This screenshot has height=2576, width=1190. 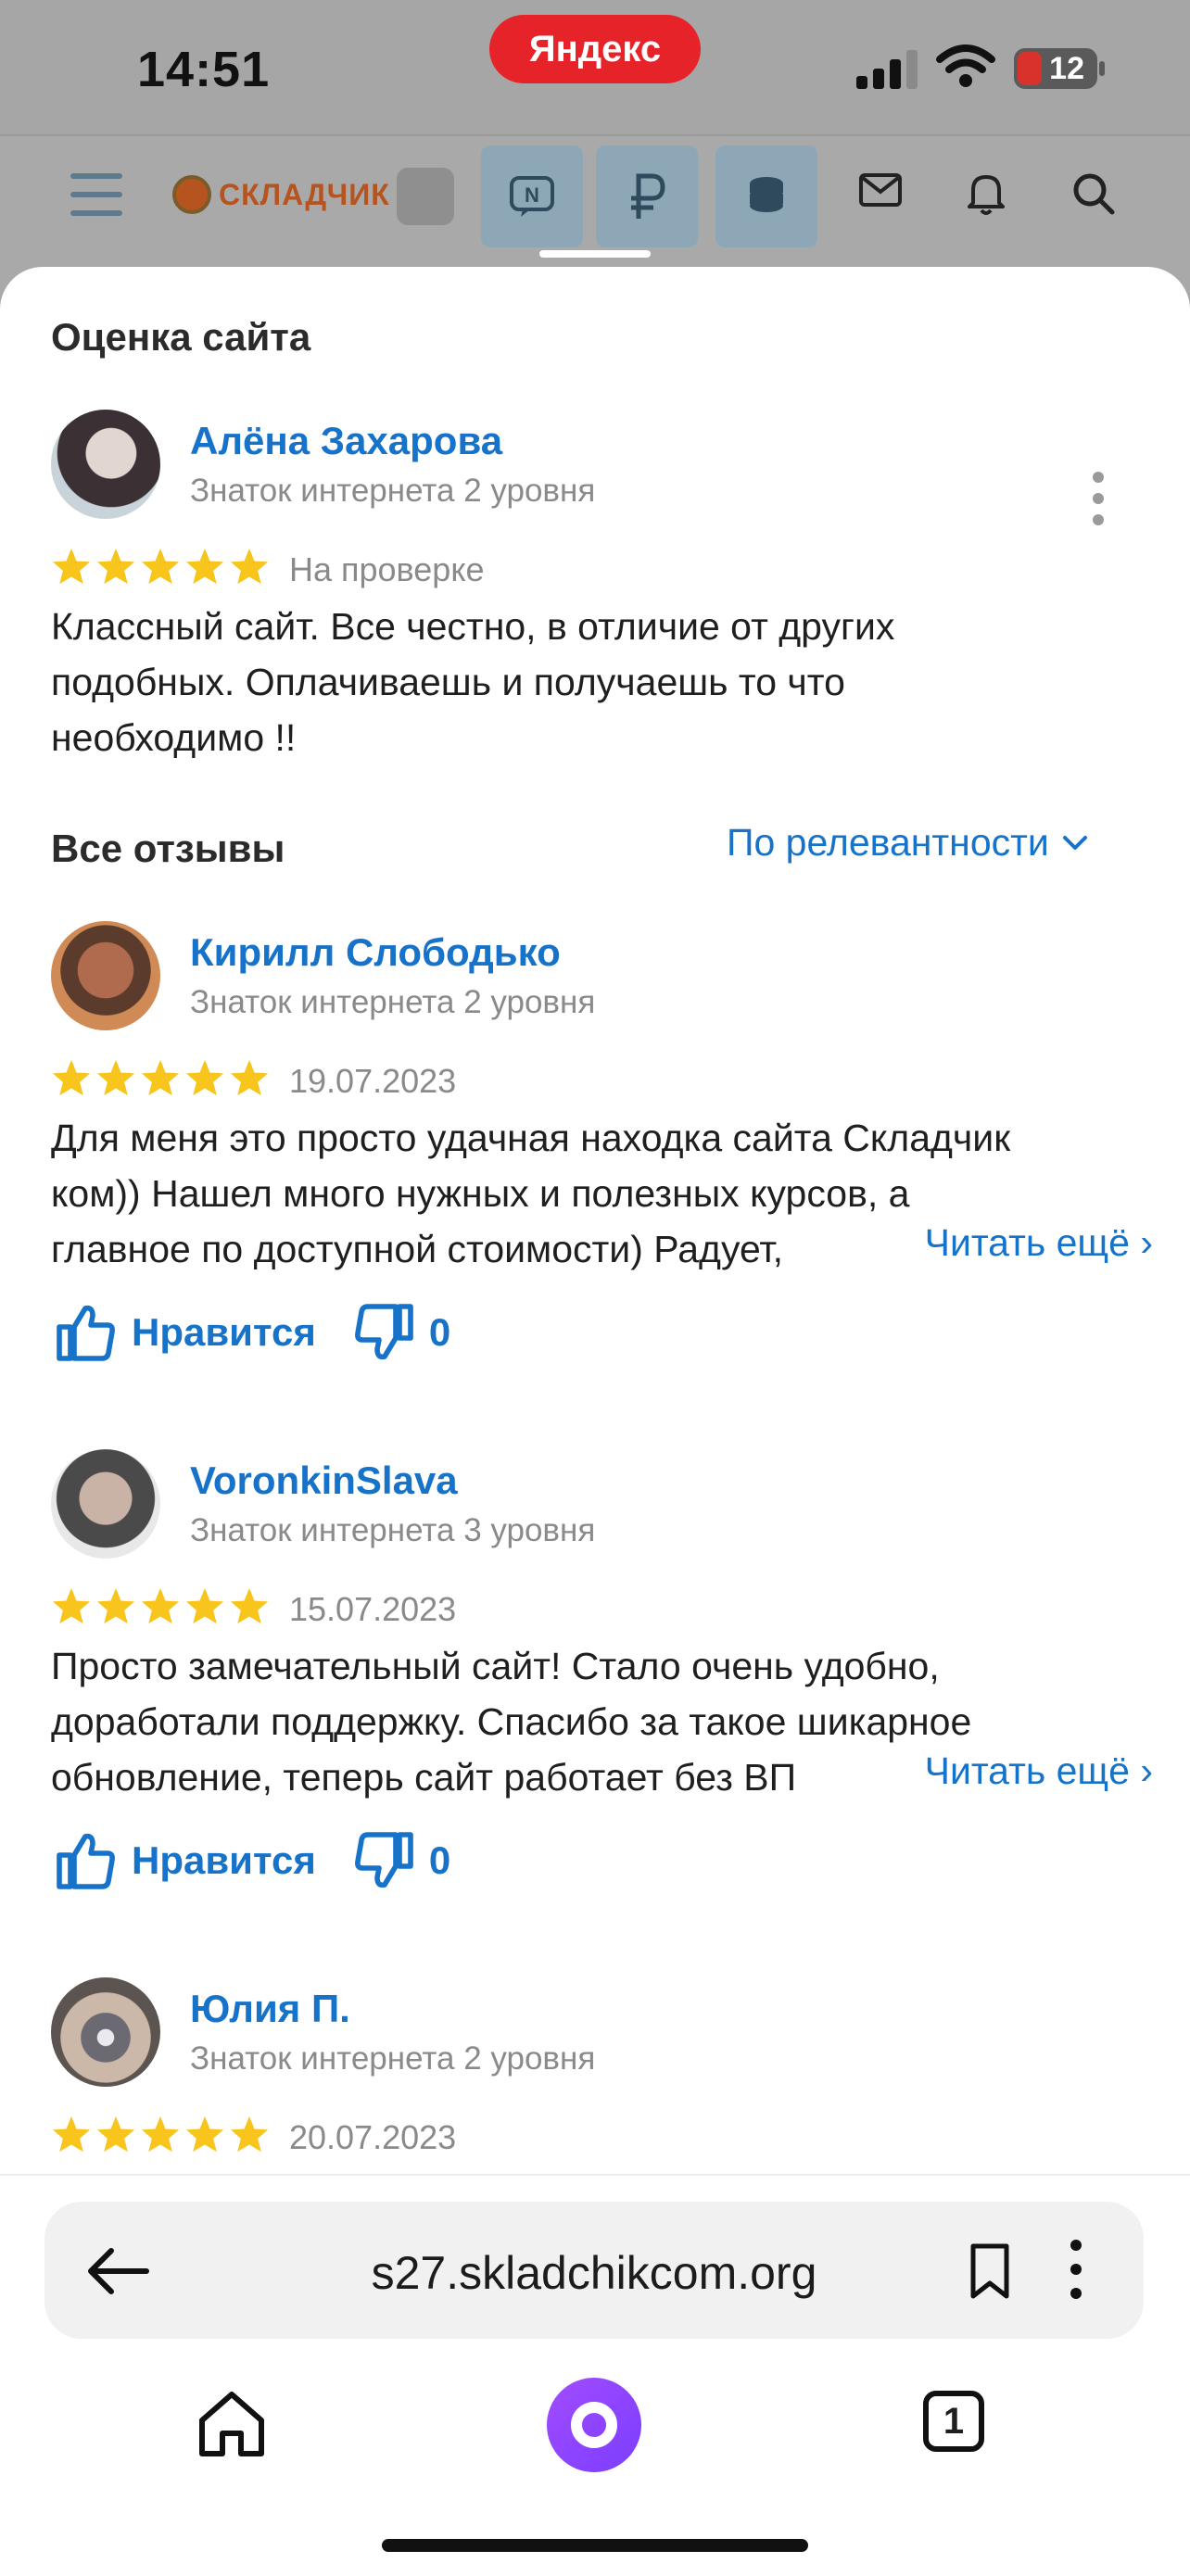 I want to click on svg-text: N, so click(x=532, y=195).